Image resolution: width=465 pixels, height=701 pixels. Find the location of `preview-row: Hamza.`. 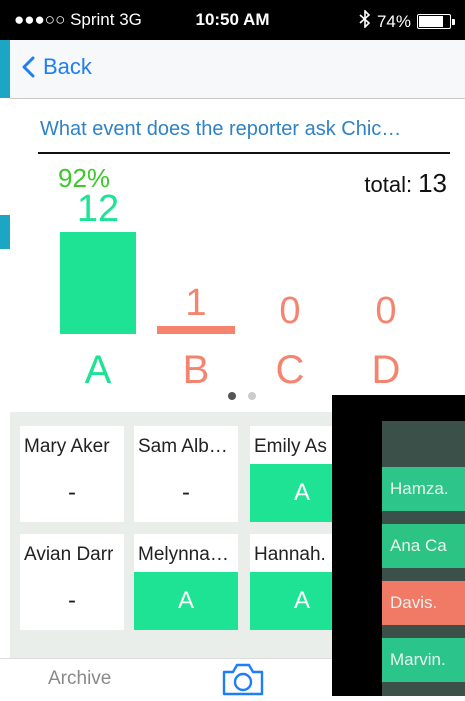

preview-row: Hamza. is located at coordinates (423, 489).